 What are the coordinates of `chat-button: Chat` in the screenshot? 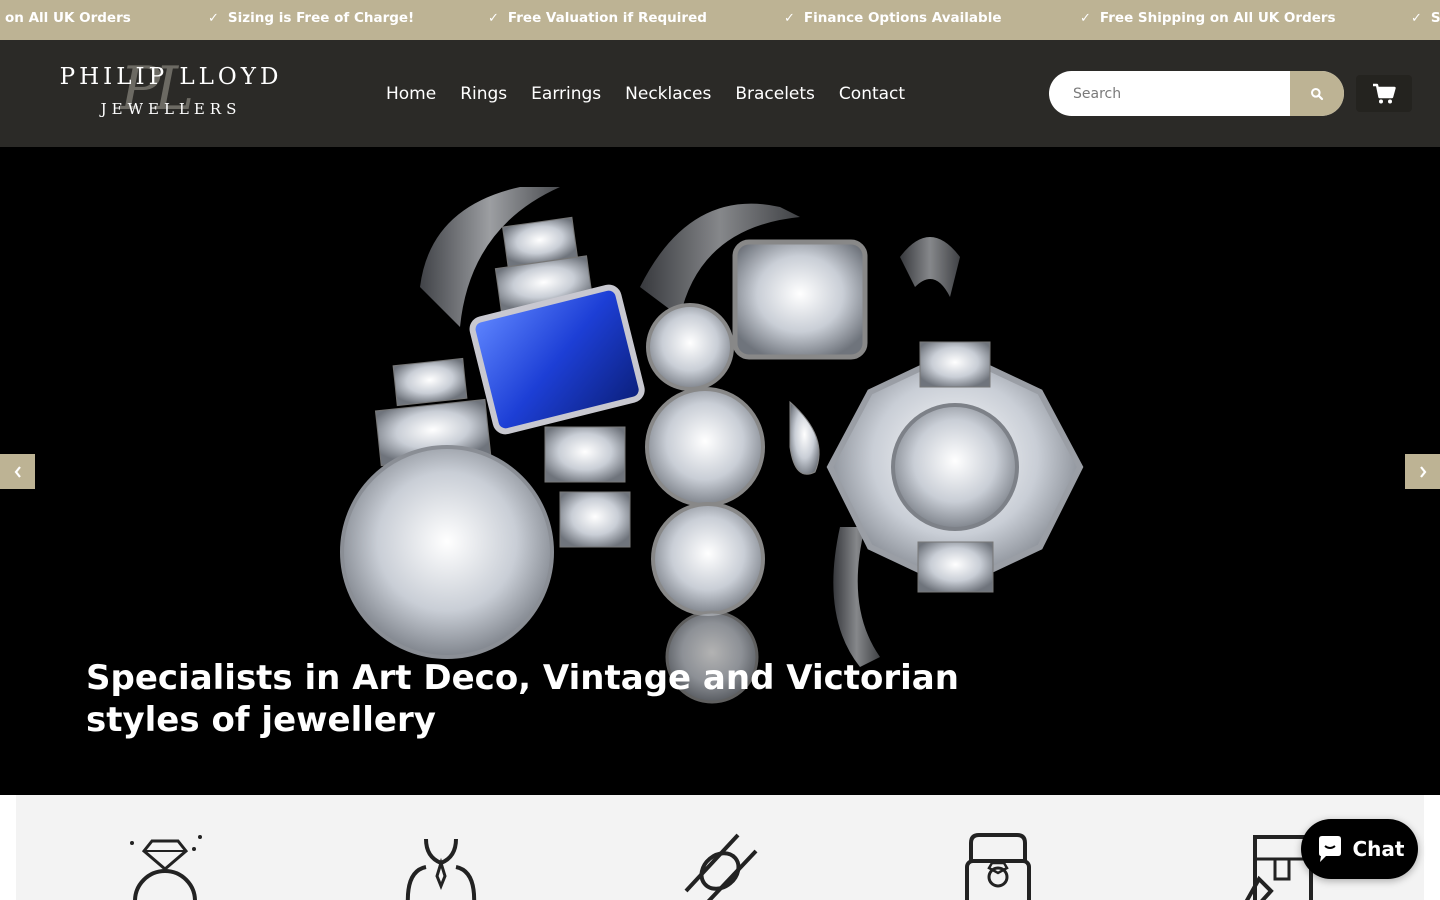 It's located at (1359, 849).